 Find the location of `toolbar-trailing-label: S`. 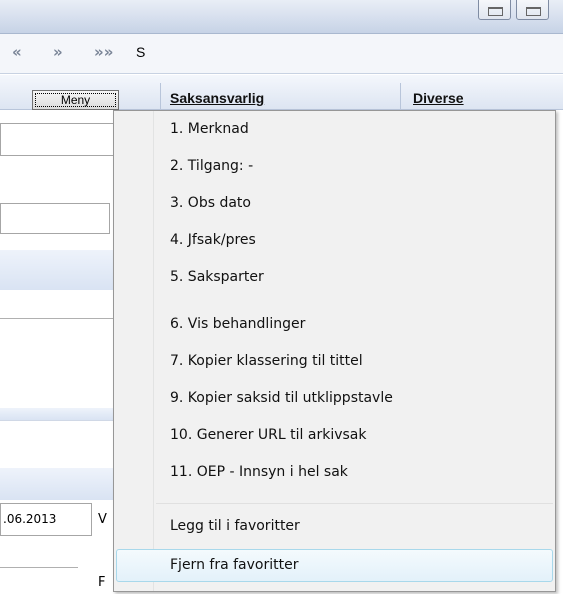

toolbar-trailing-label: S is located at coordinates (141, 52).